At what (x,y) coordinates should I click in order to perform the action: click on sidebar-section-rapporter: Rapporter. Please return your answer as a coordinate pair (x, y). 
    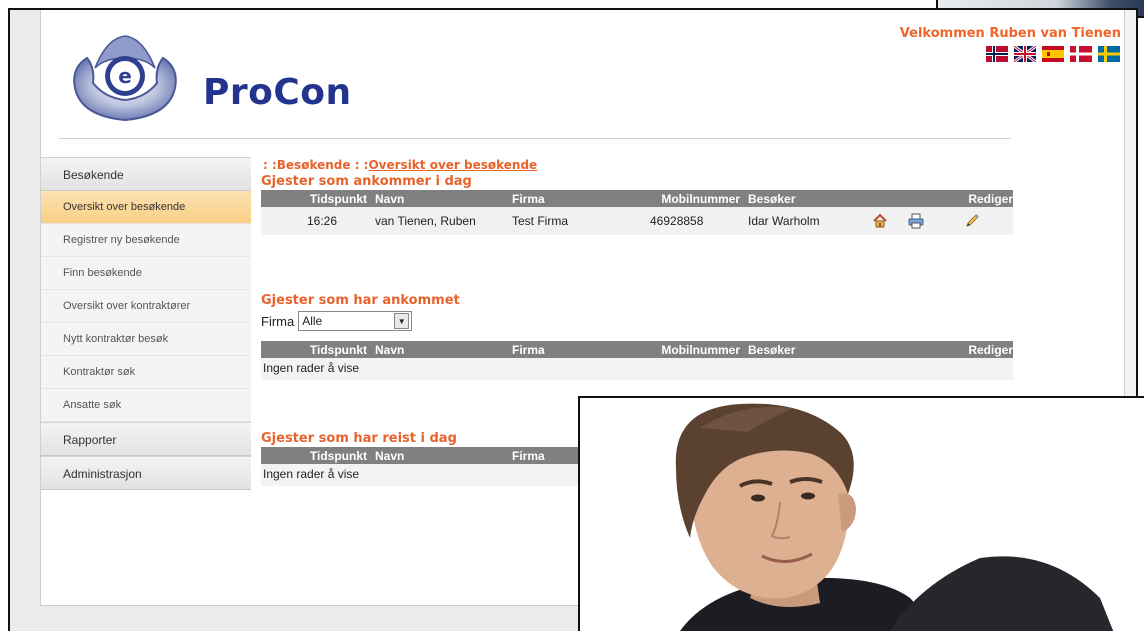
    Looking at the image, I should click on (146, 439).